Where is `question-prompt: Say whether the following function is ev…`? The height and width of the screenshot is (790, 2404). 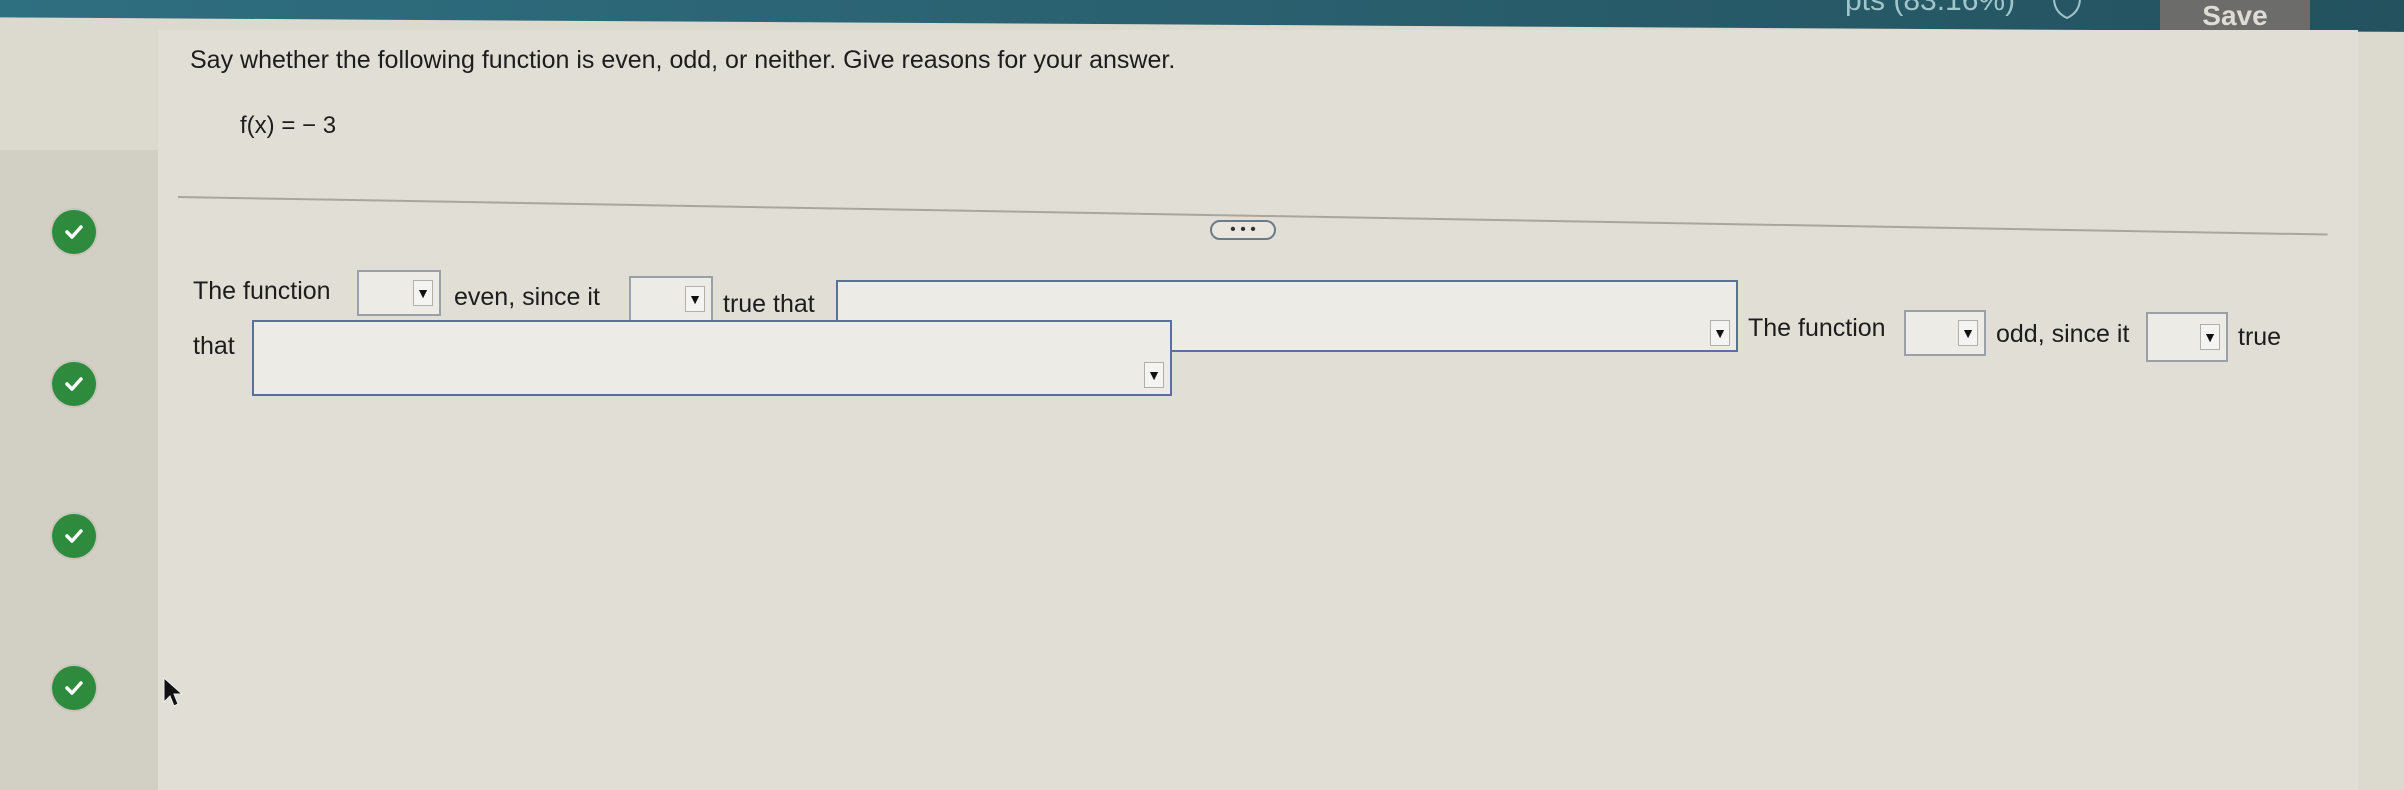
question-prompt: Say whether the following function is ev… is located at coordinates (683, 60).